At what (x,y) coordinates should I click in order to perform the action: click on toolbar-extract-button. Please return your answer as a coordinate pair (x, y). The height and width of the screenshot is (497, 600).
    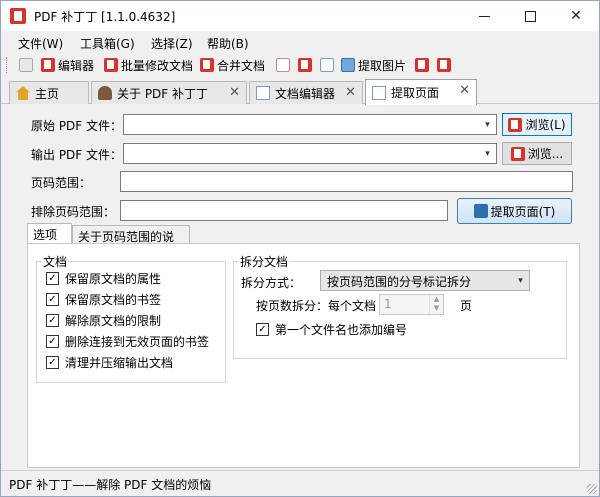
    Looking at the image, I should click on (306, 65).